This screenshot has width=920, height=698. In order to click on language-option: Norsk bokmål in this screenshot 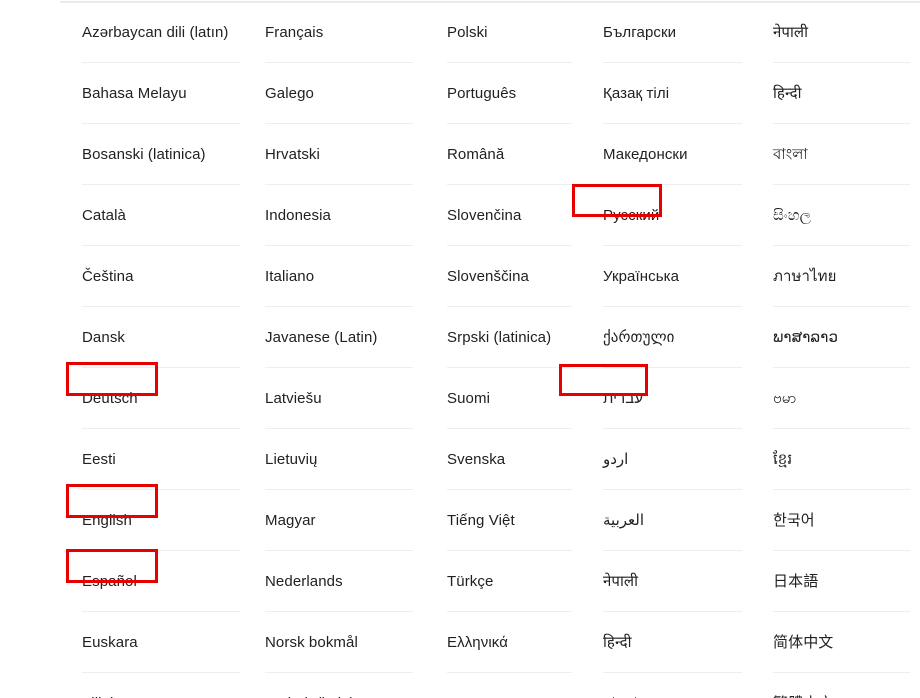, I will do `click(340, 642)`.